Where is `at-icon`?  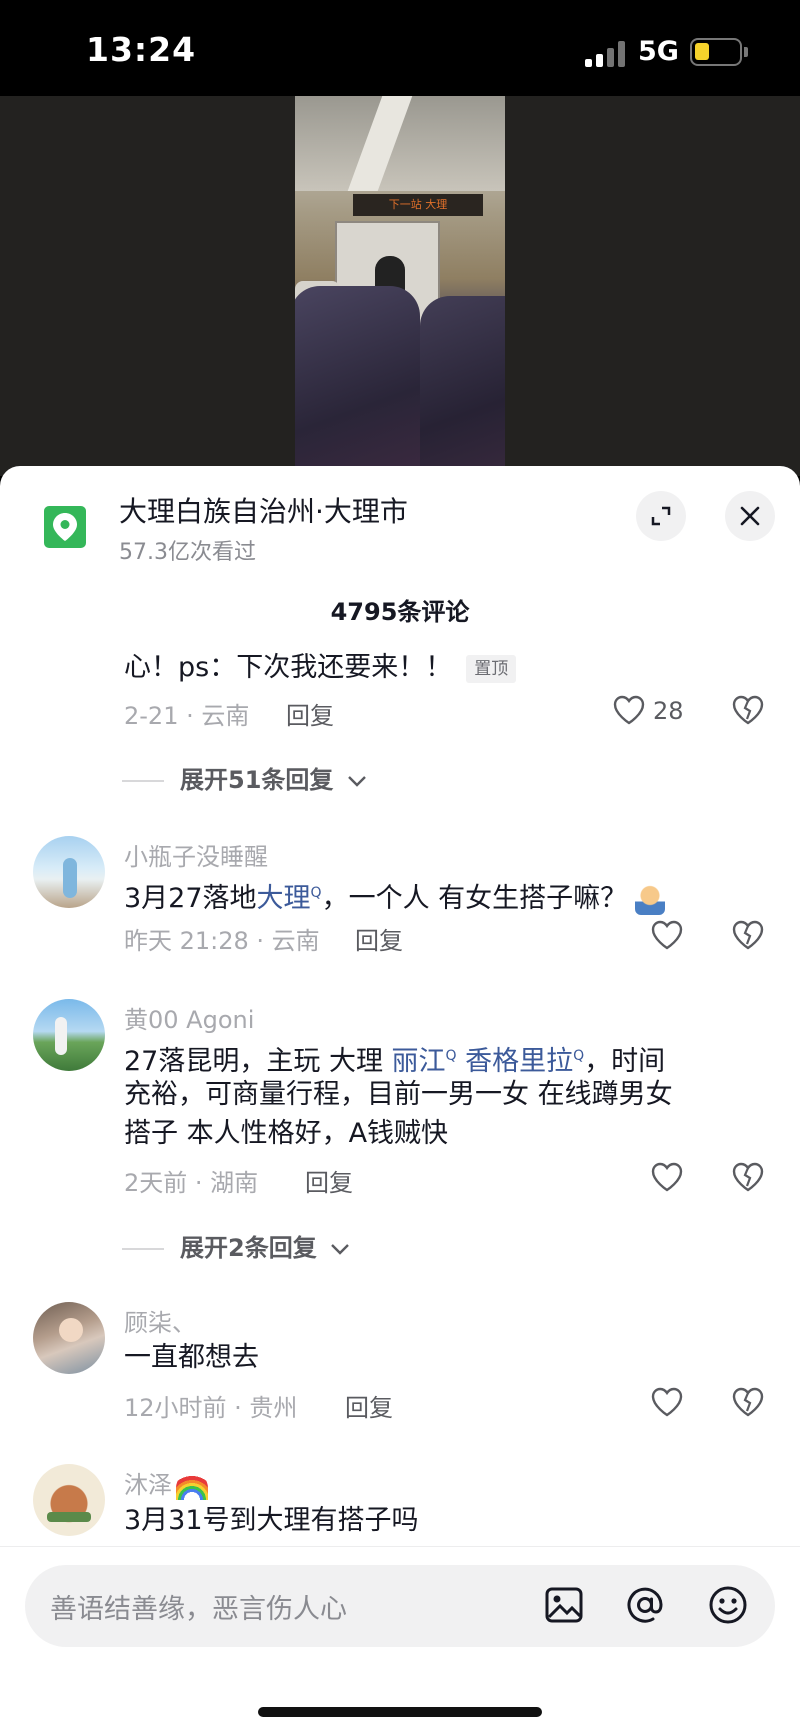 at-icon is located at coordinates (645, 1605).